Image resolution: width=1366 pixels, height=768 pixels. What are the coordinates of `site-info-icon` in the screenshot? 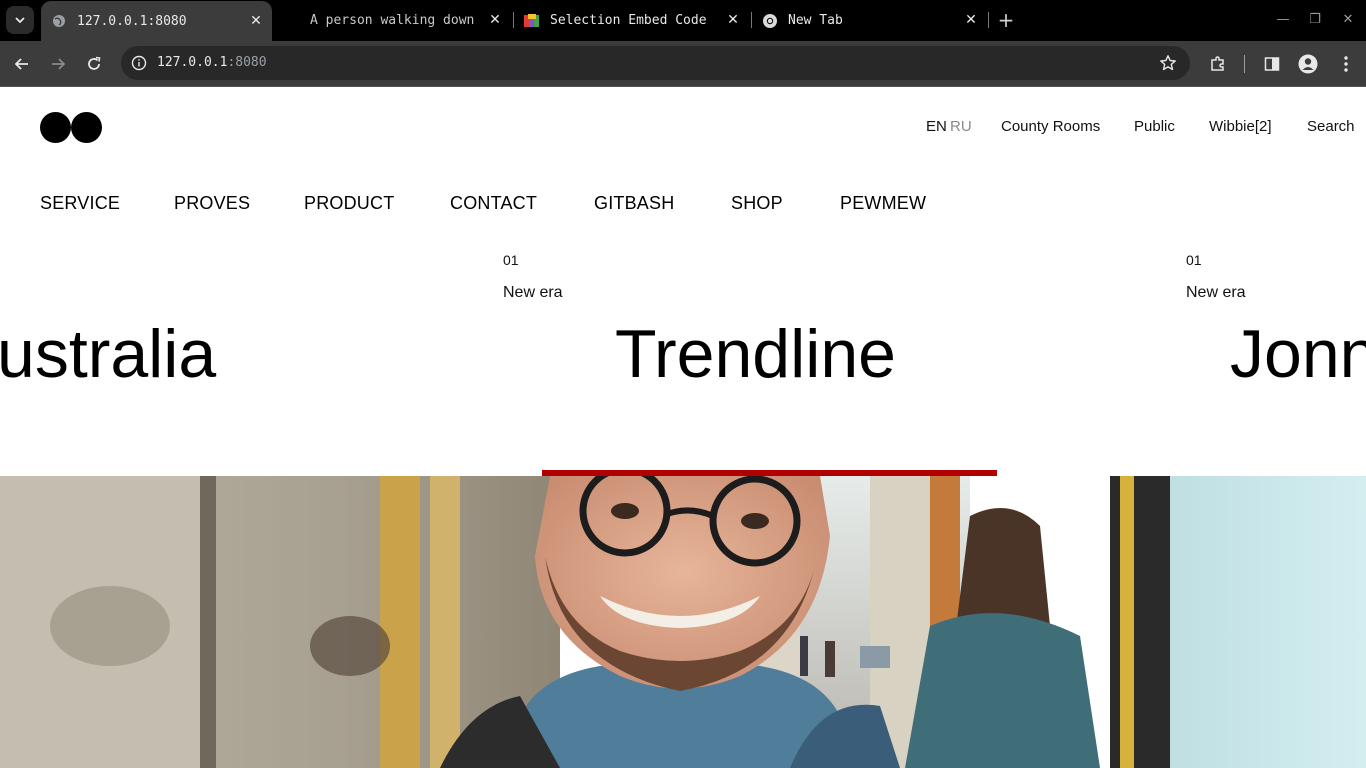 It's located at (139, 63).